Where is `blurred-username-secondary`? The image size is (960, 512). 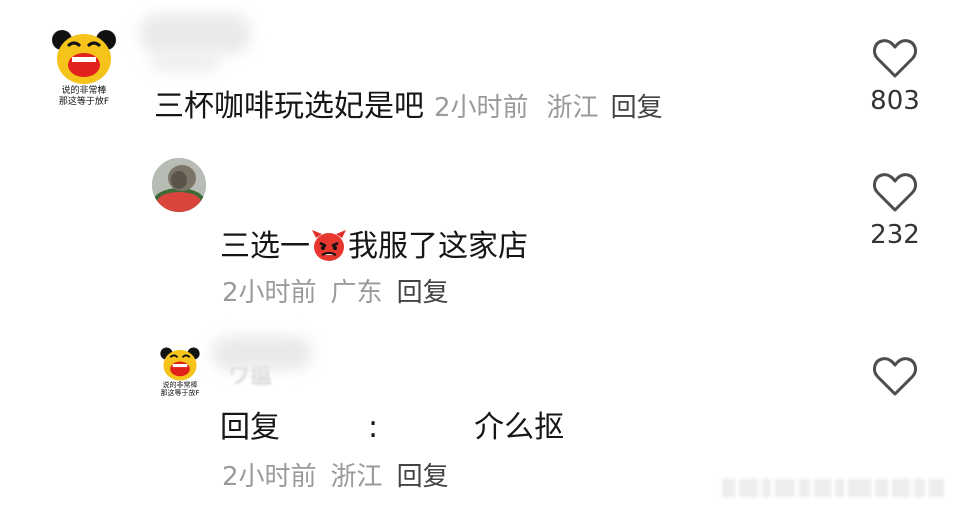
blurred-username-secondary is located at coordinates (185, 62).